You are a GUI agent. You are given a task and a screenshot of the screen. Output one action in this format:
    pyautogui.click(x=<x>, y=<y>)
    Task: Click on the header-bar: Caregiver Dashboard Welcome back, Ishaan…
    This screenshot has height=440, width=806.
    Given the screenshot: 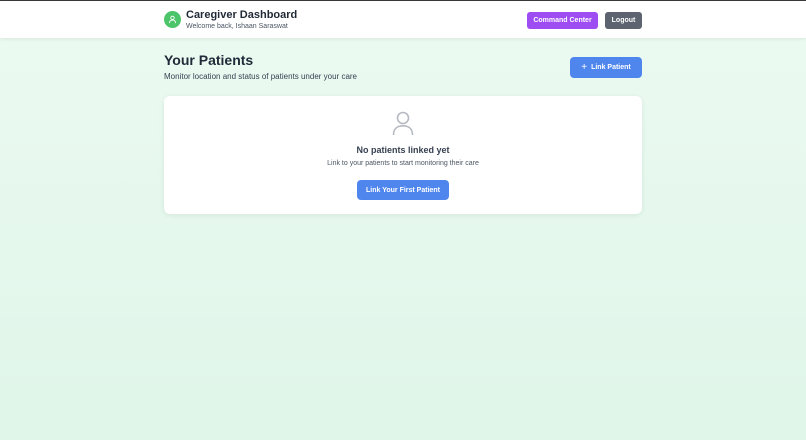 What is the action you would take?
    pyautogui.click(x=403, y=19)
    